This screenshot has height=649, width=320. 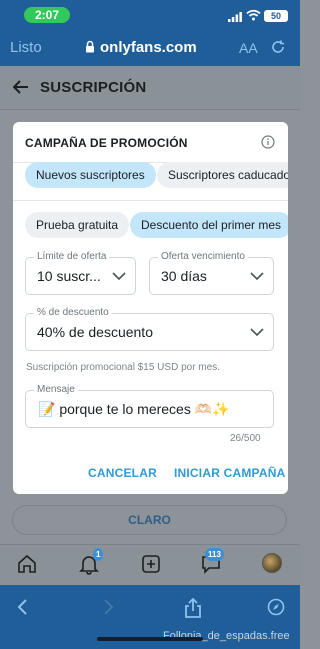 What do you see at coordinates (253, 15) in the screenshot?
I see `wifi-icon` at bounding box center [253, 15].